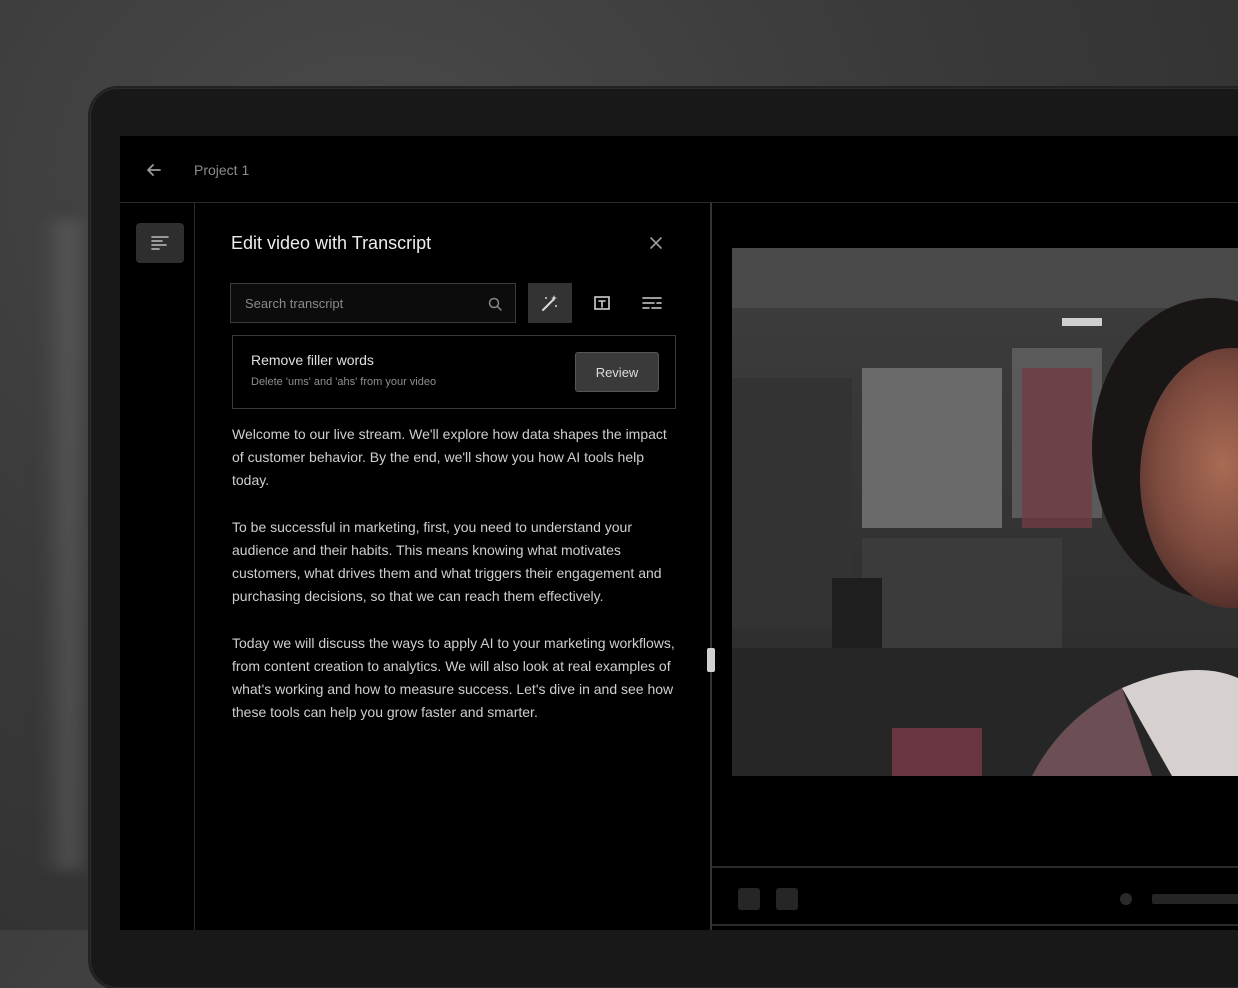  I want to click on side-rail, so click(157, 566).